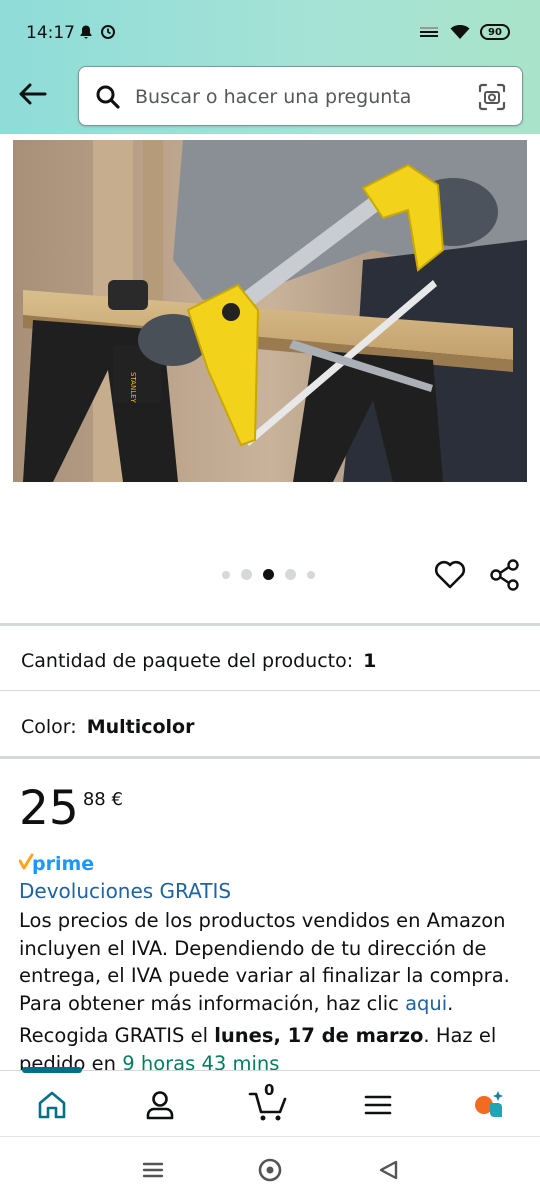  What do you see at coordinates (187, 661) in the screenshot?
I see `attribute-label: Cantidad de paquete del producto:` at bounding box center [187, 661].